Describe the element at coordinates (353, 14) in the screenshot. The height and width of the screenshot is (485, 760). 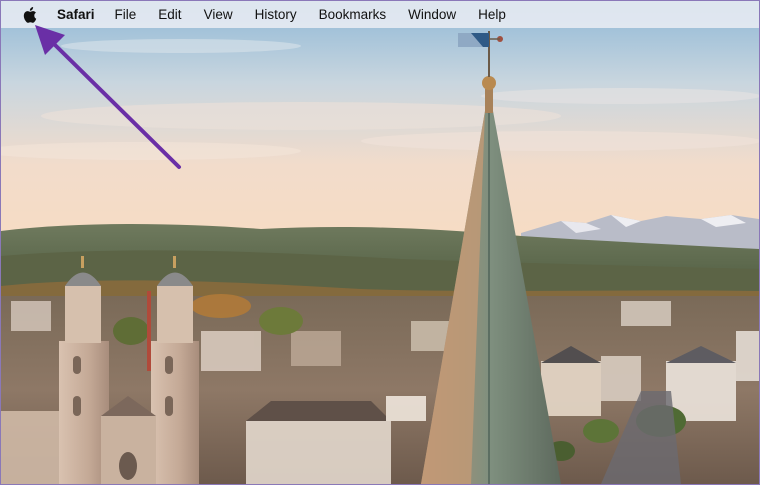
I see `menu-bookmarks: Bookmarks` at that location.